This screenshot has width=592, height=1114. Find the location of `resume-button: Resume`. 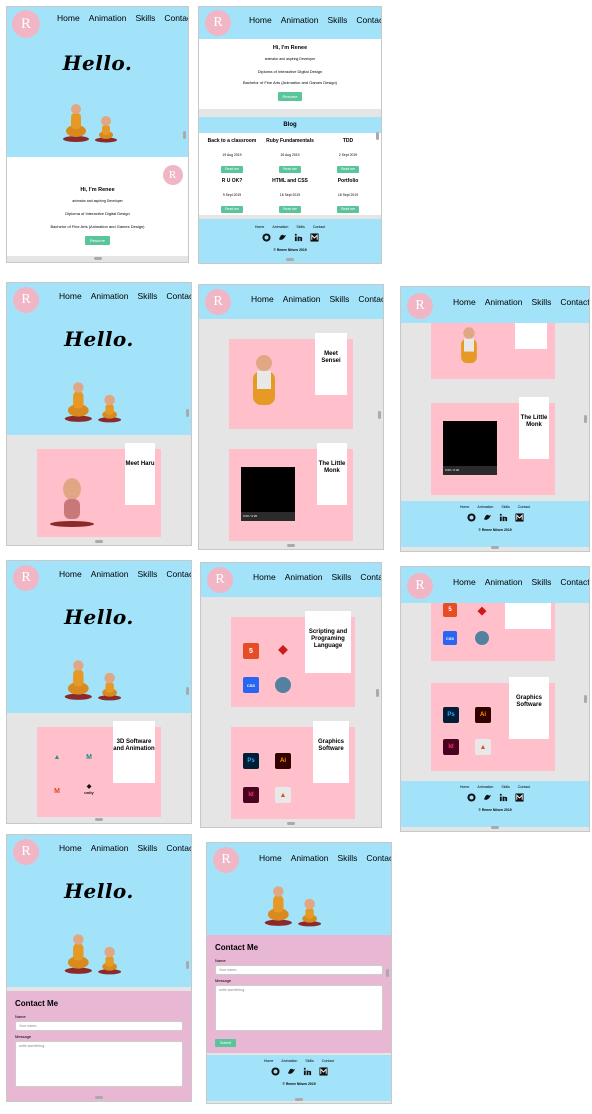

resume-button: Resume is located at coordinates (97, 240).